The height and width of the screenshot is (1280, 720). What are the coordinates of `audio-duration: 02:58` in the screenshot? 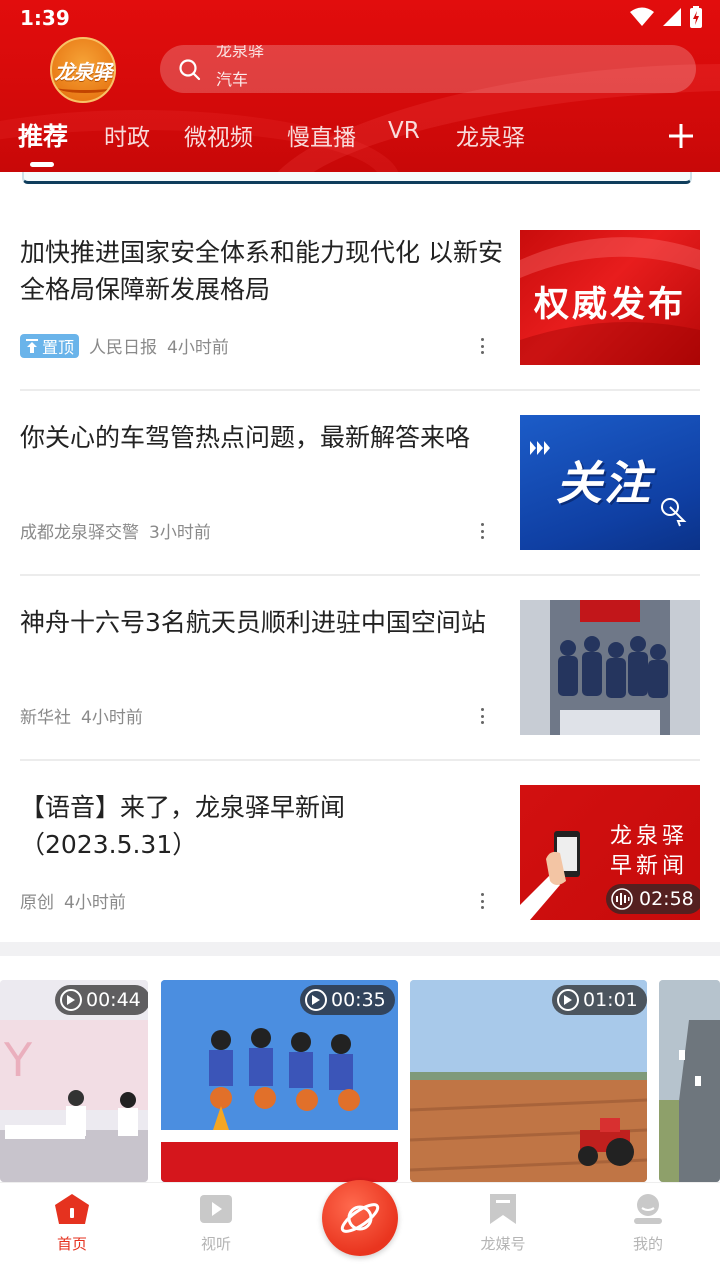 It's located at (666, 899).